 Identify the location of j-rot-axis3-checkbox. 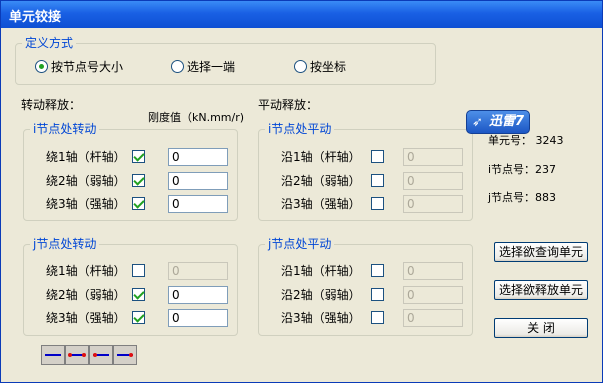
(138, 317).